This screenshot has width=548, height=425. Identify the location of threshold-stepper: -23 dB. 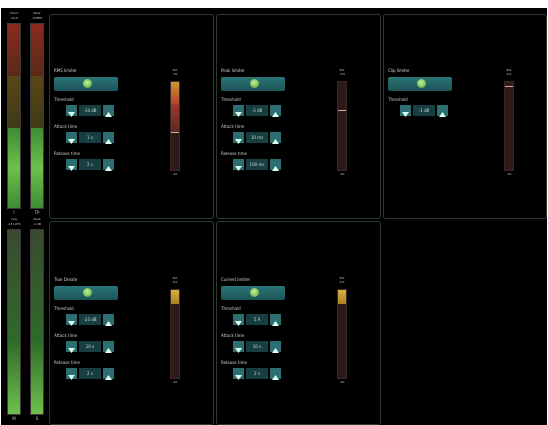
(90, 320).